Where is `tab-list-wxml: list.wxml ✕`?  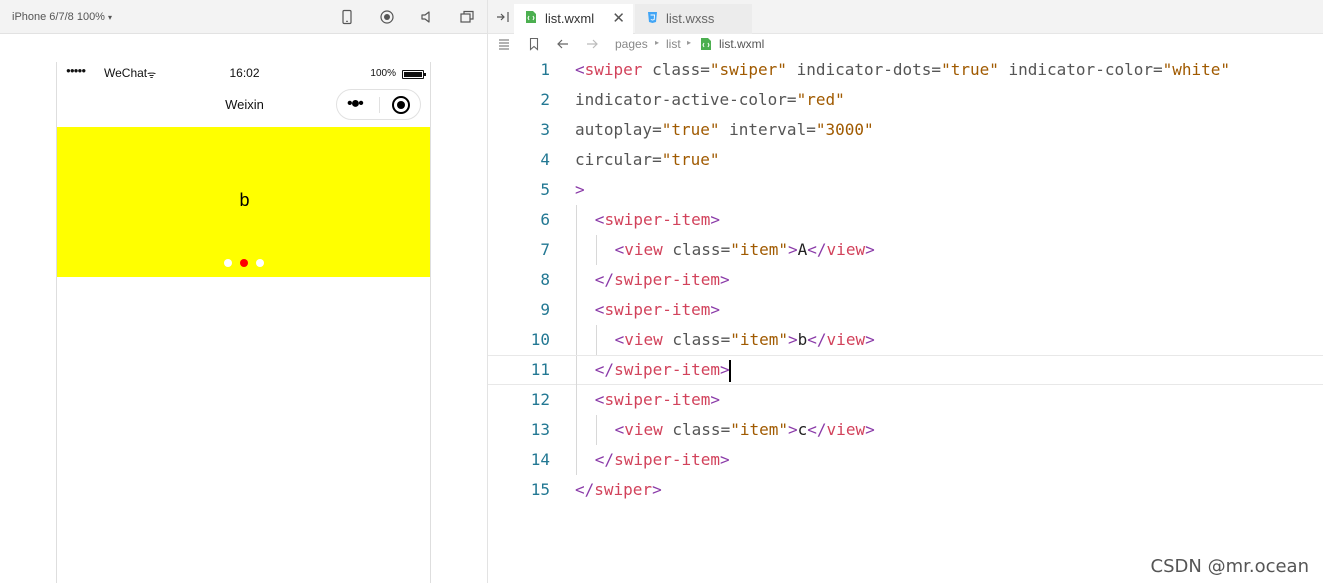
tab-list-wxml: list.wxml ✕ is located at coordinates (573, 19).